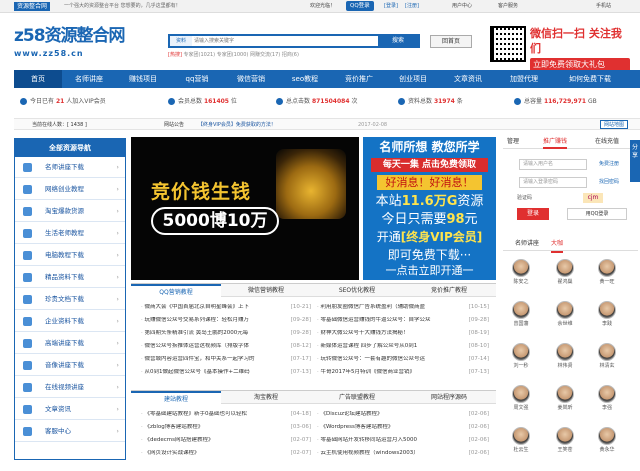 This screenshot has height=471, width=640. Describe the element at coordinates (359, 79) in the screenshot. I see `nav-item: 竞价推广` at that location.